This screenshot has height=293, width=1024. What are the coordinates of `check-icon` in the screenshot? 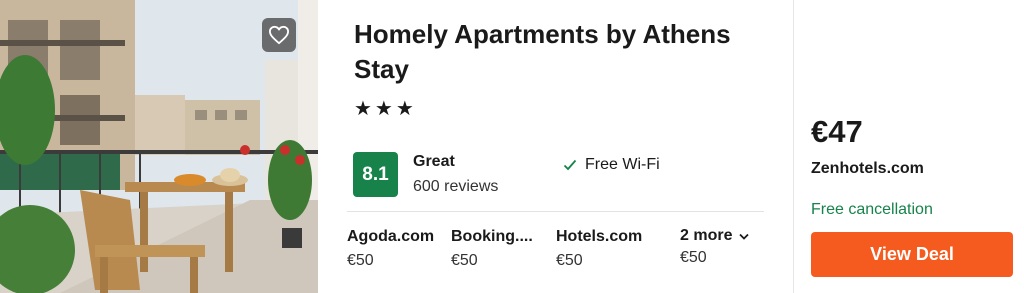 It's located at (570, 165).